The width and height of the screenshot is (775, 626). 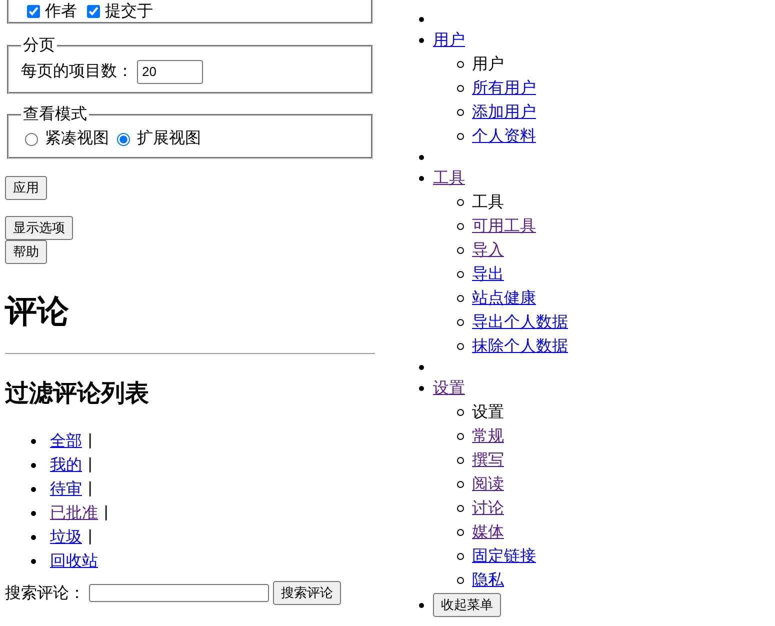 I want to click on per-page-field: 20, so click(x=170, y=72).